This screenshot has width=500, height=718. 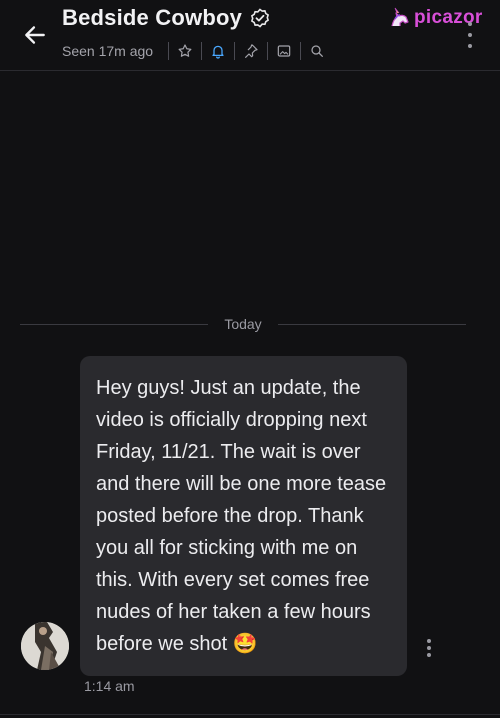 I want to click on image-icon, so click(x=284, y=51).